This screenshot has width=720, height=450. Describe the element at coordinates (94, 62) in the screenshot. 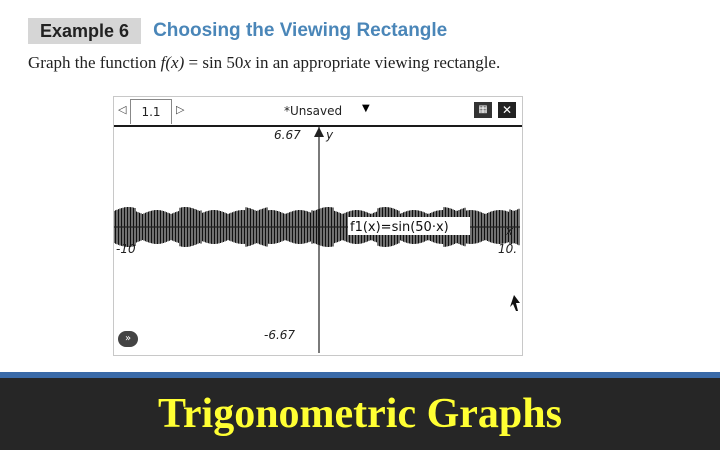

I see `instruction-text-before: Graph the function` at that location.